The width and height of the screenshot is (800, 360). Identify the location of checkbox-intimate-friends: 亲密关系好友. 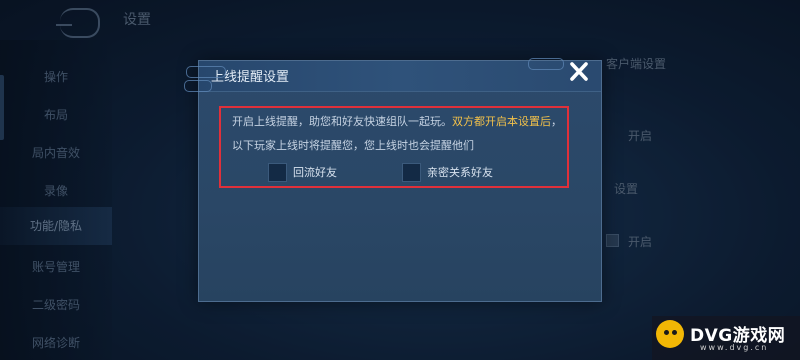
(447, 172).